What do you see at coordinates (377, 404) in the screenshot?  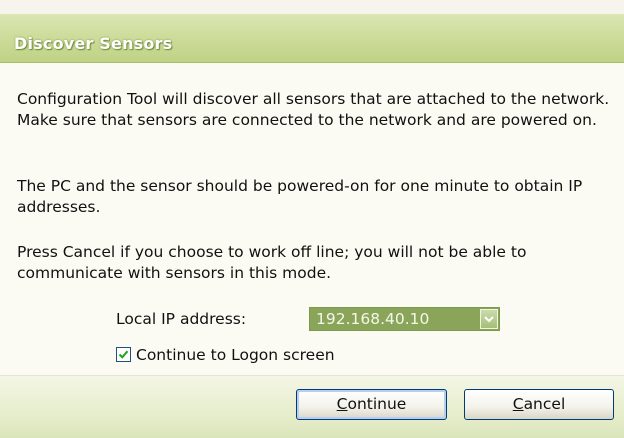 I see `continue-label-rest: ontinue` at bounding box center [377, 404].